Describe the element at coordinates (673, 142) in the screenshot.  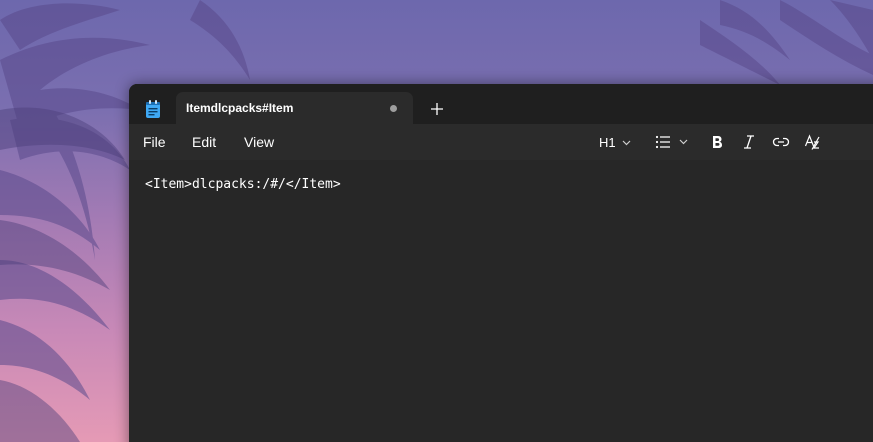
I see `bulleted-list-icon` at that location.